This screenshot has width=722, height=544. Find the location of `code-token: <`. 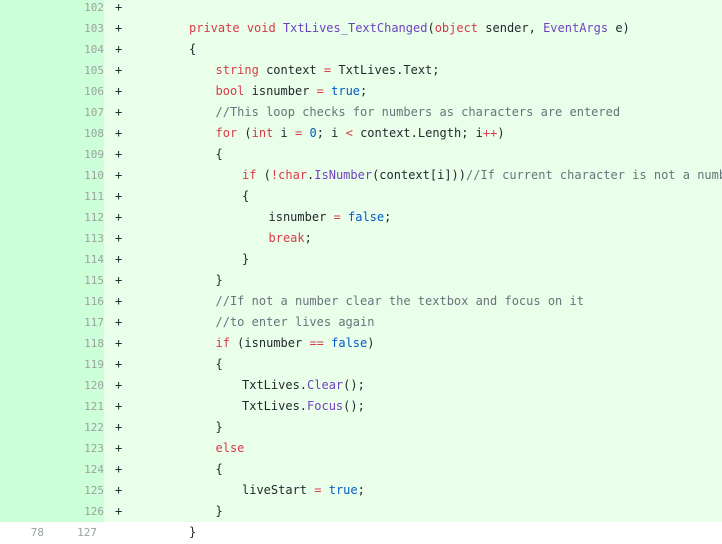

code-token: < is located at coordinates (349, 133).